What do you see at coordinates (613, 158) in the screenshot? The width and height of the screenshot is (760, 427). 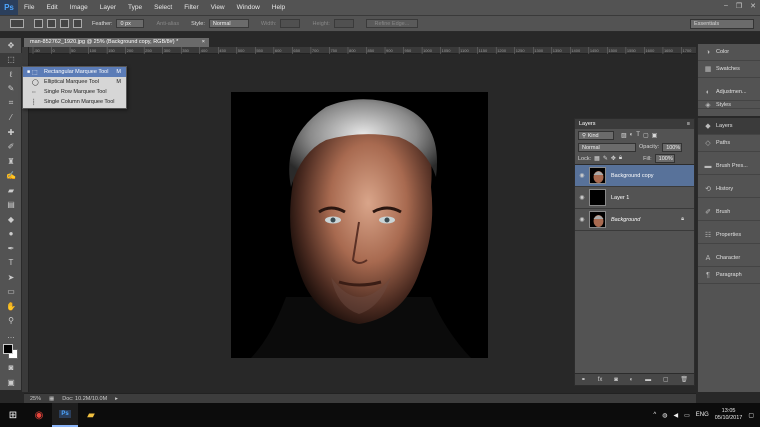 I see `lock-position-icon: ✥` at bounding box center [613, 158].